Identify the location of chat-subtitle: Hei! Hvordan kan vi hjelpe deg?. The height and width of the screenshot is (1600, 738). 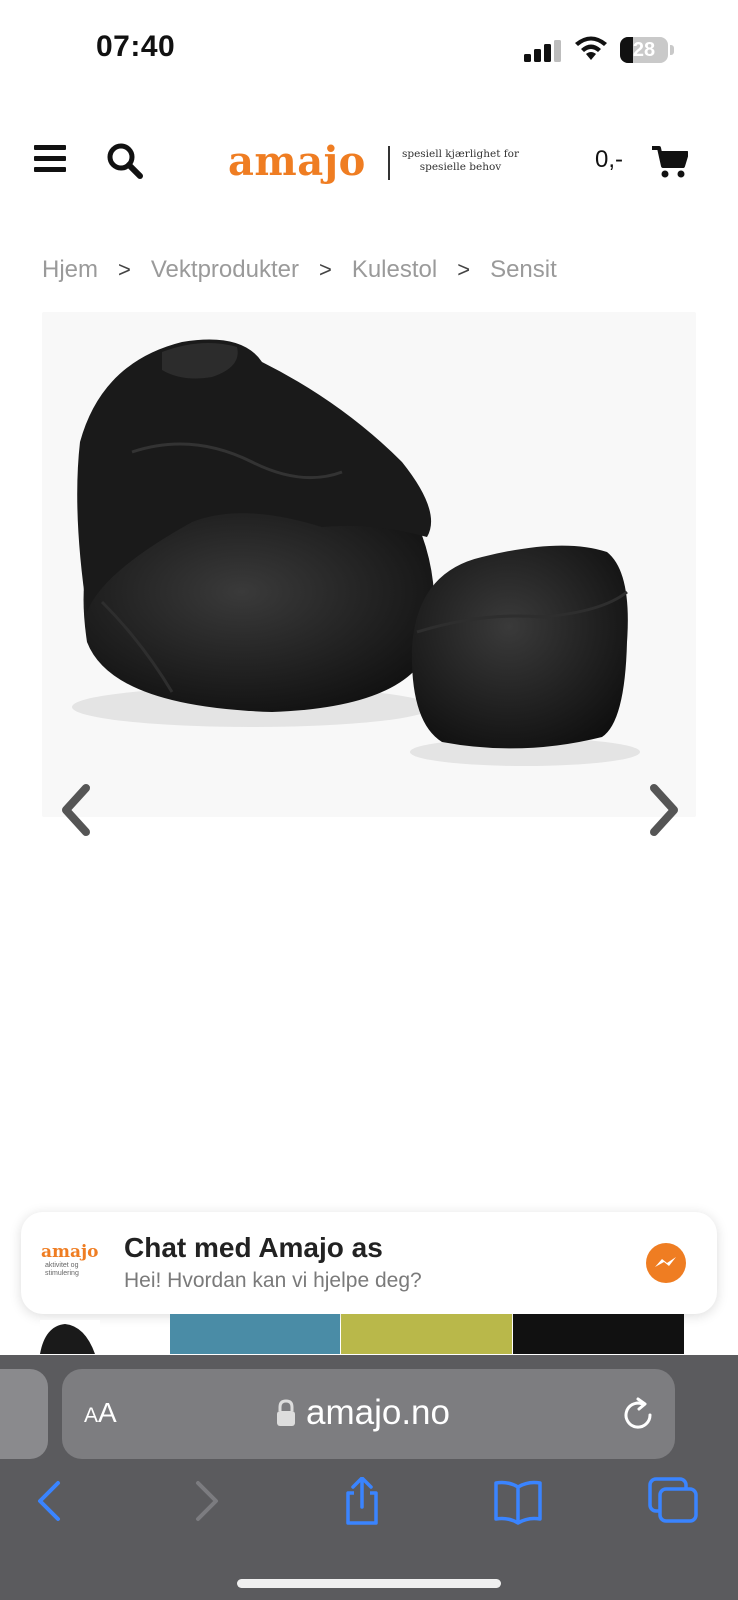
(273, 1280).